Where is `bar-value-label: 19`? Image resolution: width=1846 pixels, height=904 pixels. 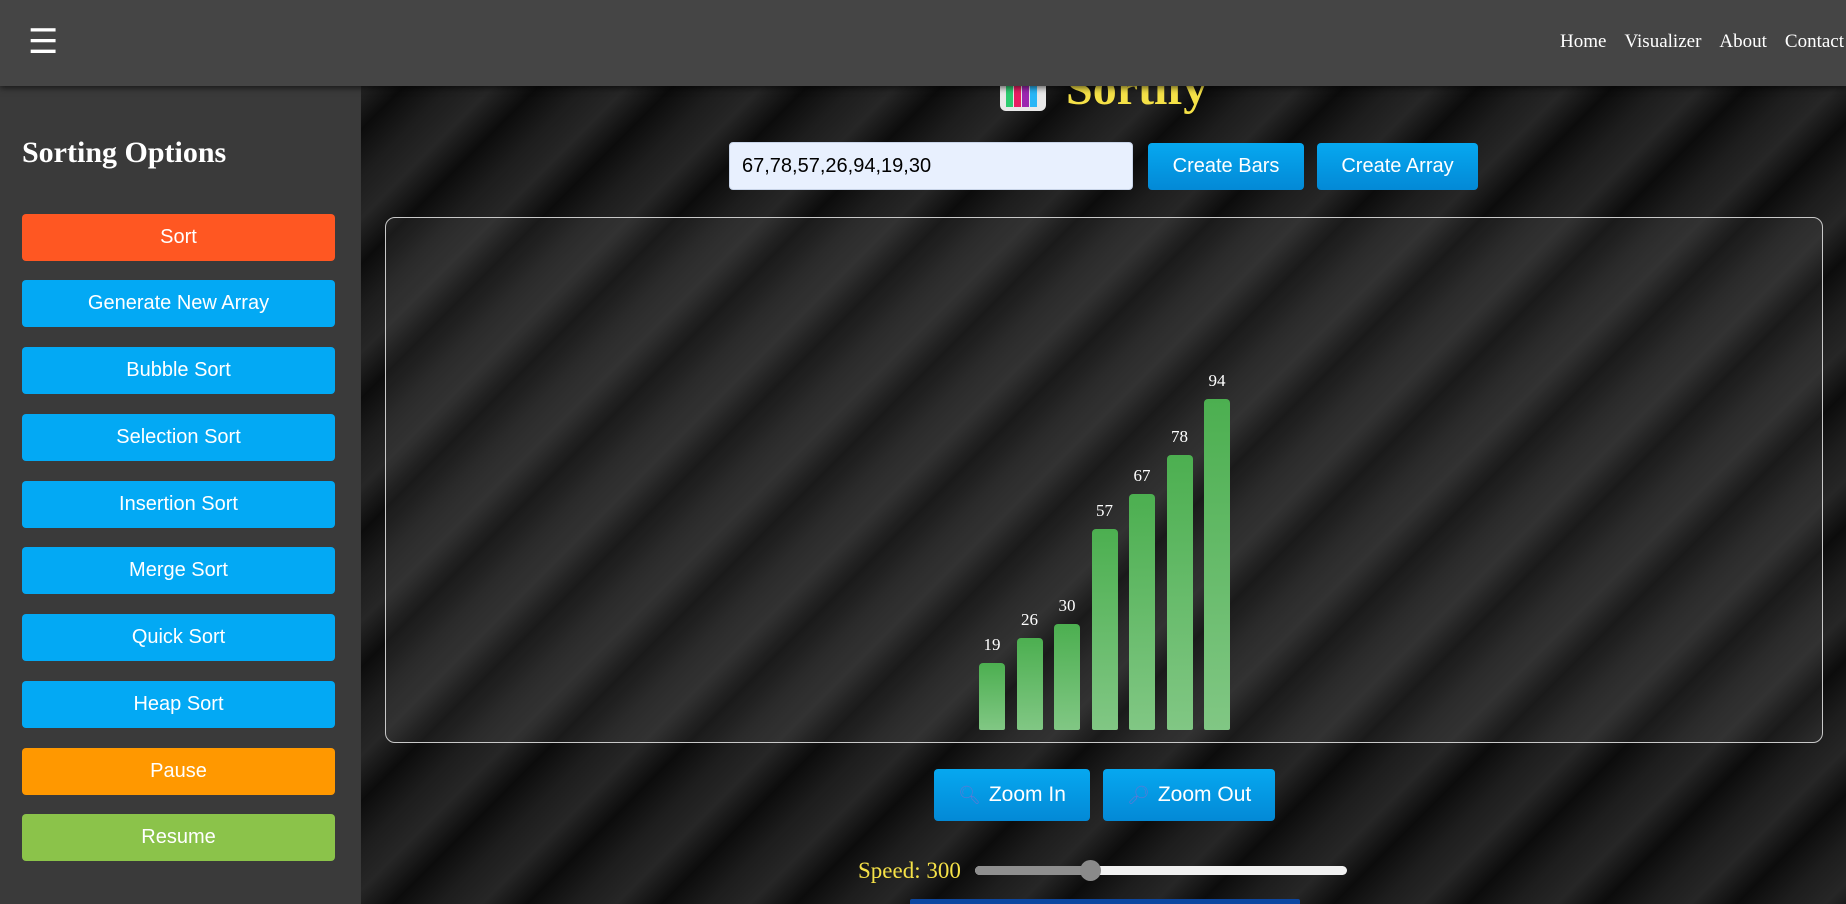
bar-value-label: 19 is located at coordinates (992, 645).